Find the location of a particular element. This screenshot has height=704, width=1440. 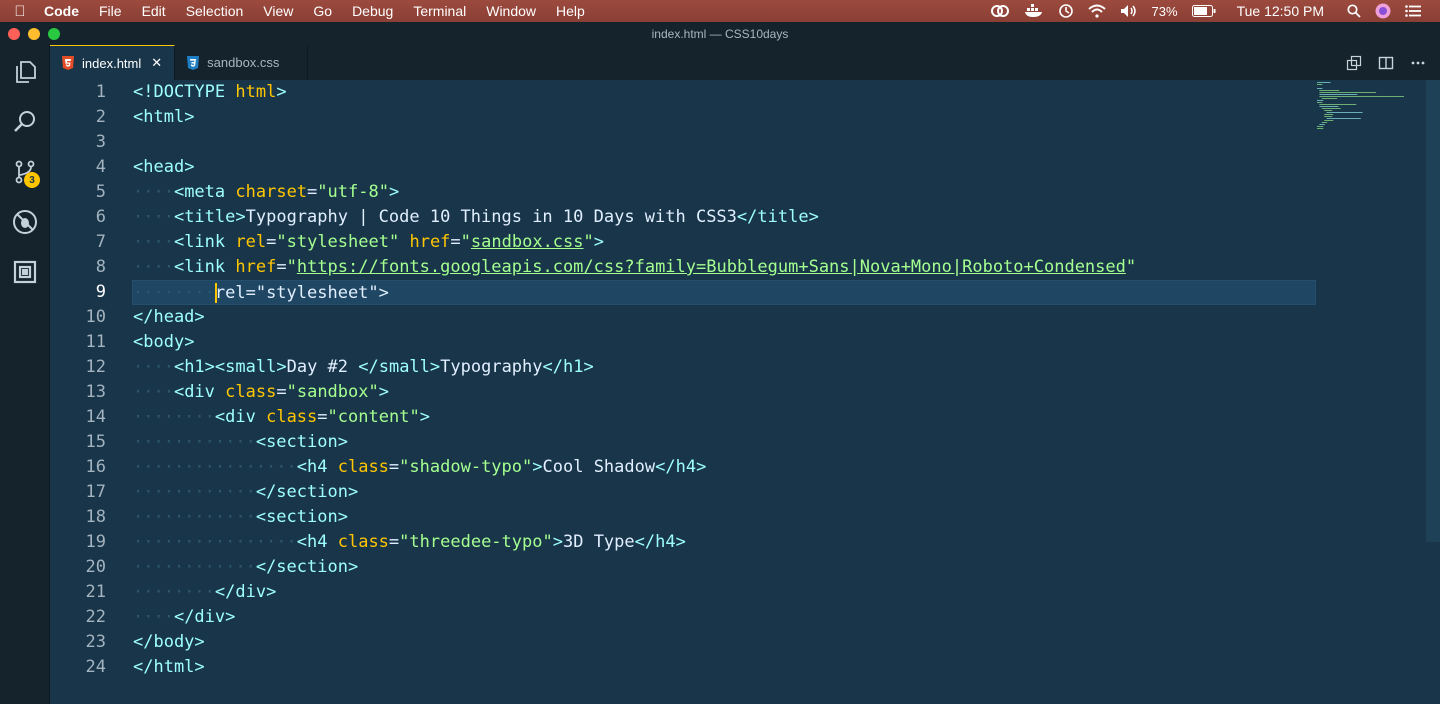

tab-index-html: index.html ✕ is located at coordinates (113, 62).